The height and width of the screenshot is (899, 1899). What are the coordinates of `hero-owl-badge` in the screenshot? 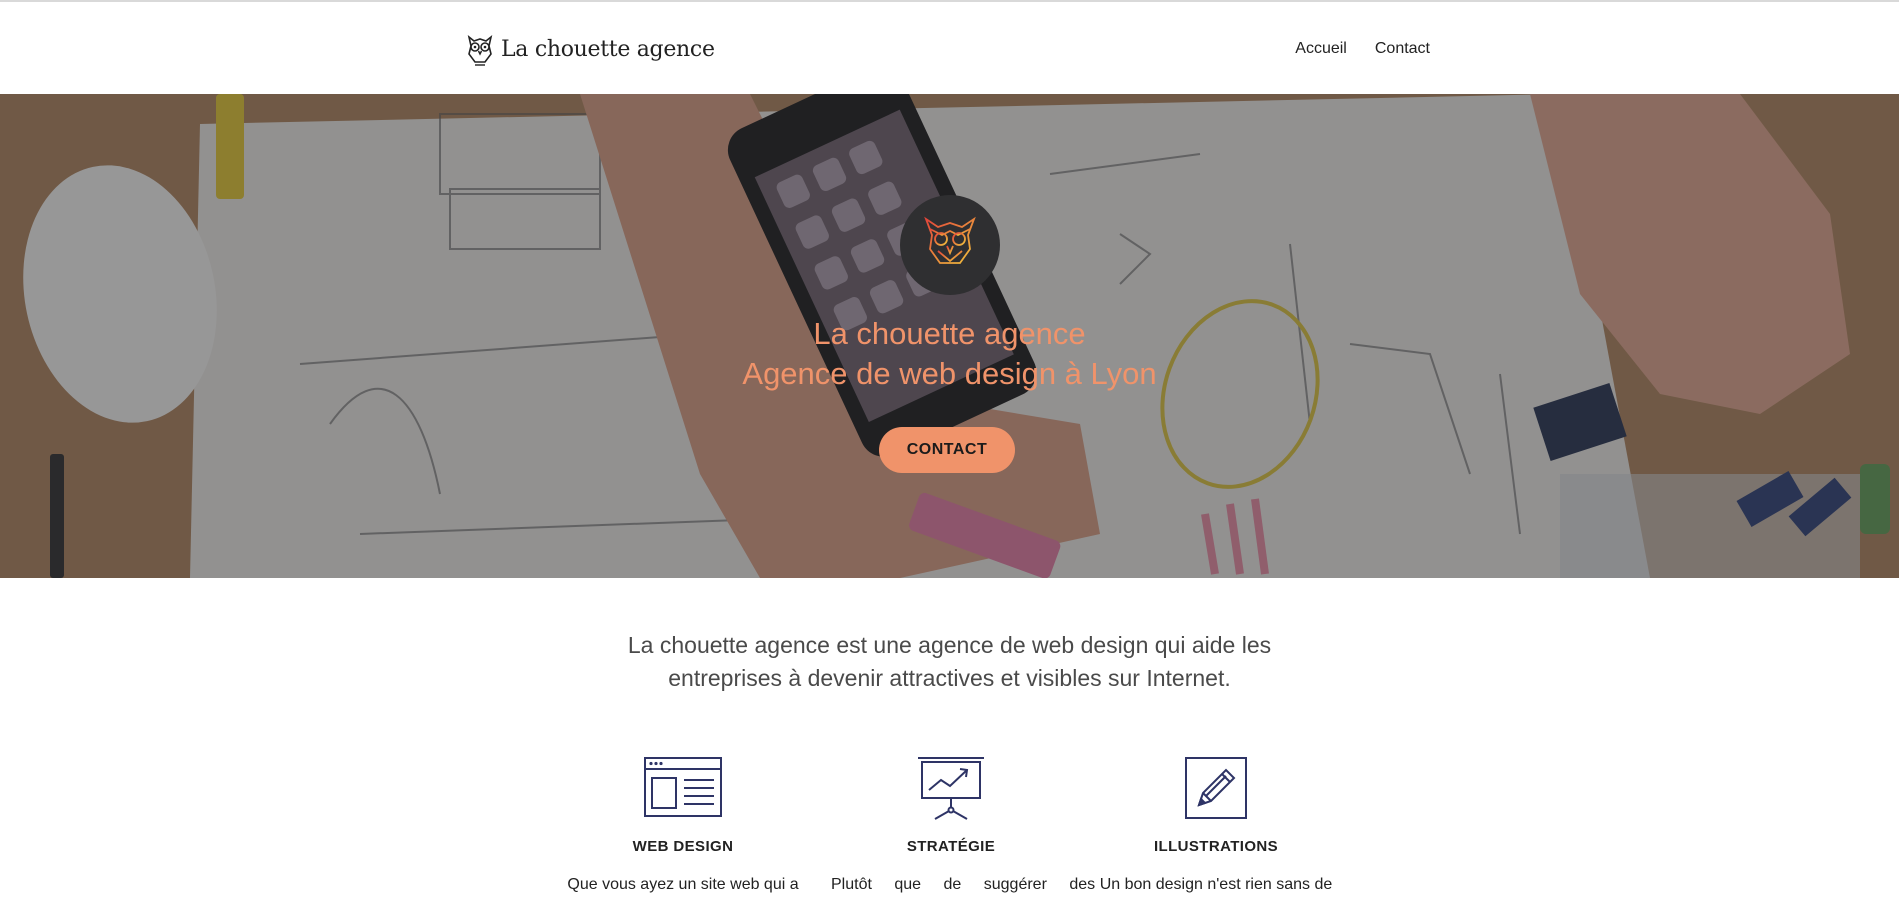 It's located at (950, 245).